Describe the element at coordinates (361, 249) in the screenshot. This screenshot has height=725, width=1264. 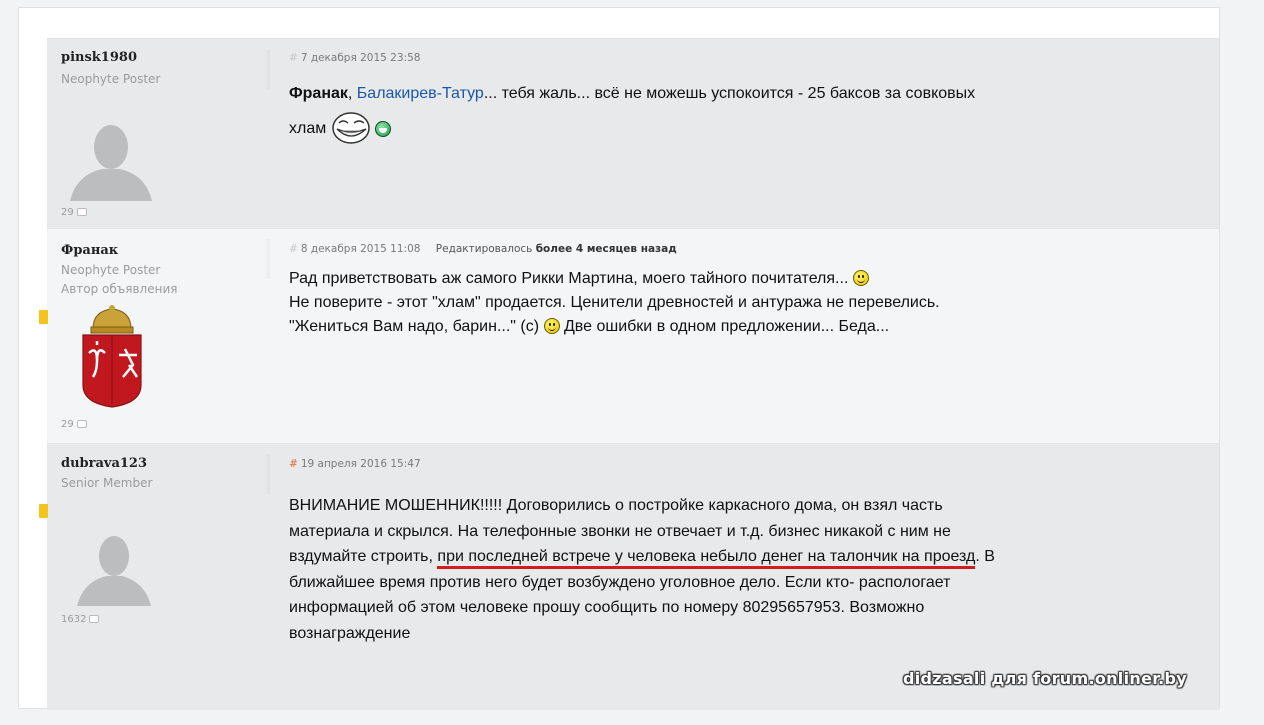
I see `post-date: 8 декабря 2015 11:08` at that location.